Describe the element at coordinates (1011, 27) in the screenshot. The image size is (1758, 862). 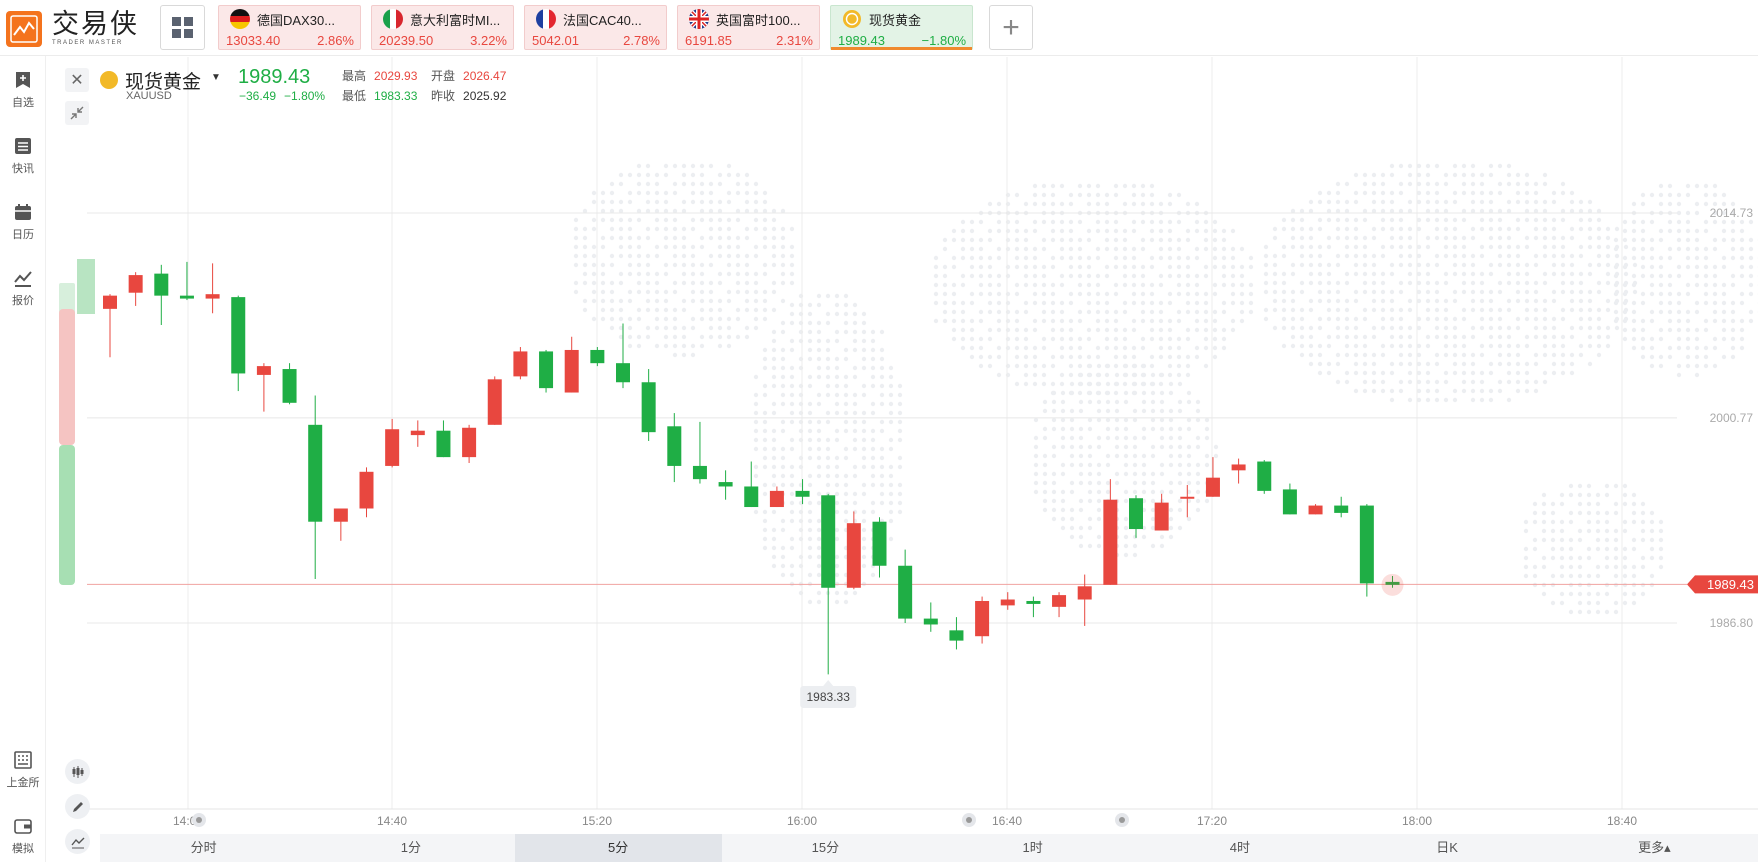
I see `add-tab-button: +` at that location.